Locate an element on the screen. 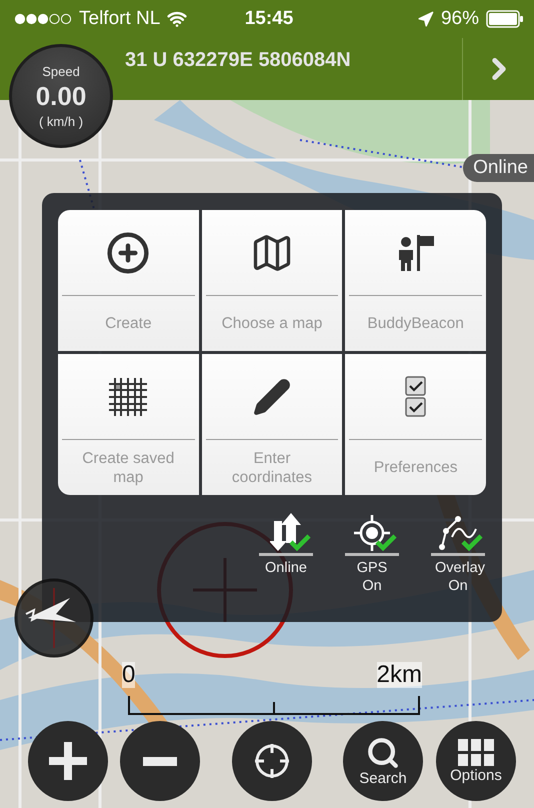  coordinates-text: 31 U 632279E 5806084N is located at coordinates (238, 60).